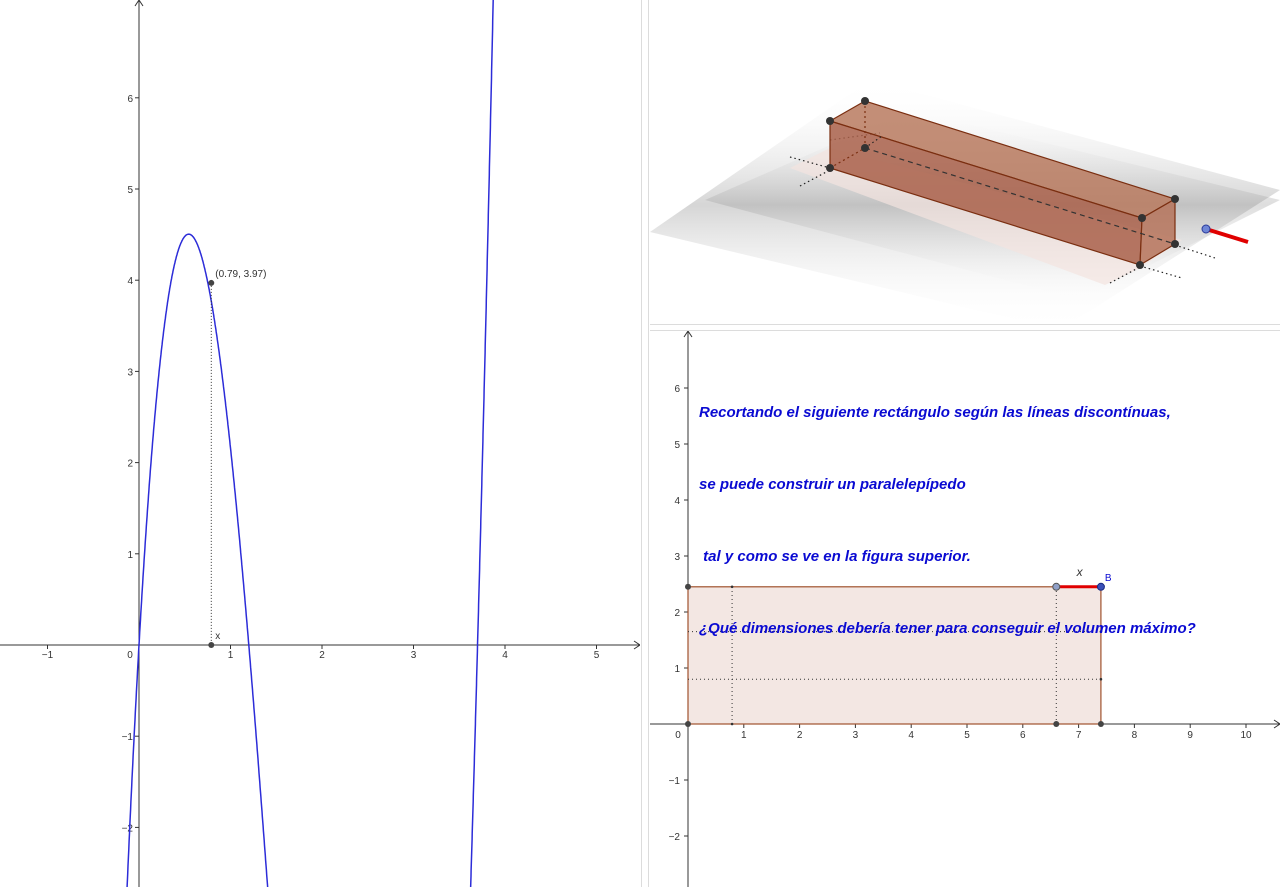 This screenshot has width=1280, height=887. Describe the element at coordinates (732, 724) in the screenshot. I see `fold-mark` at that location.